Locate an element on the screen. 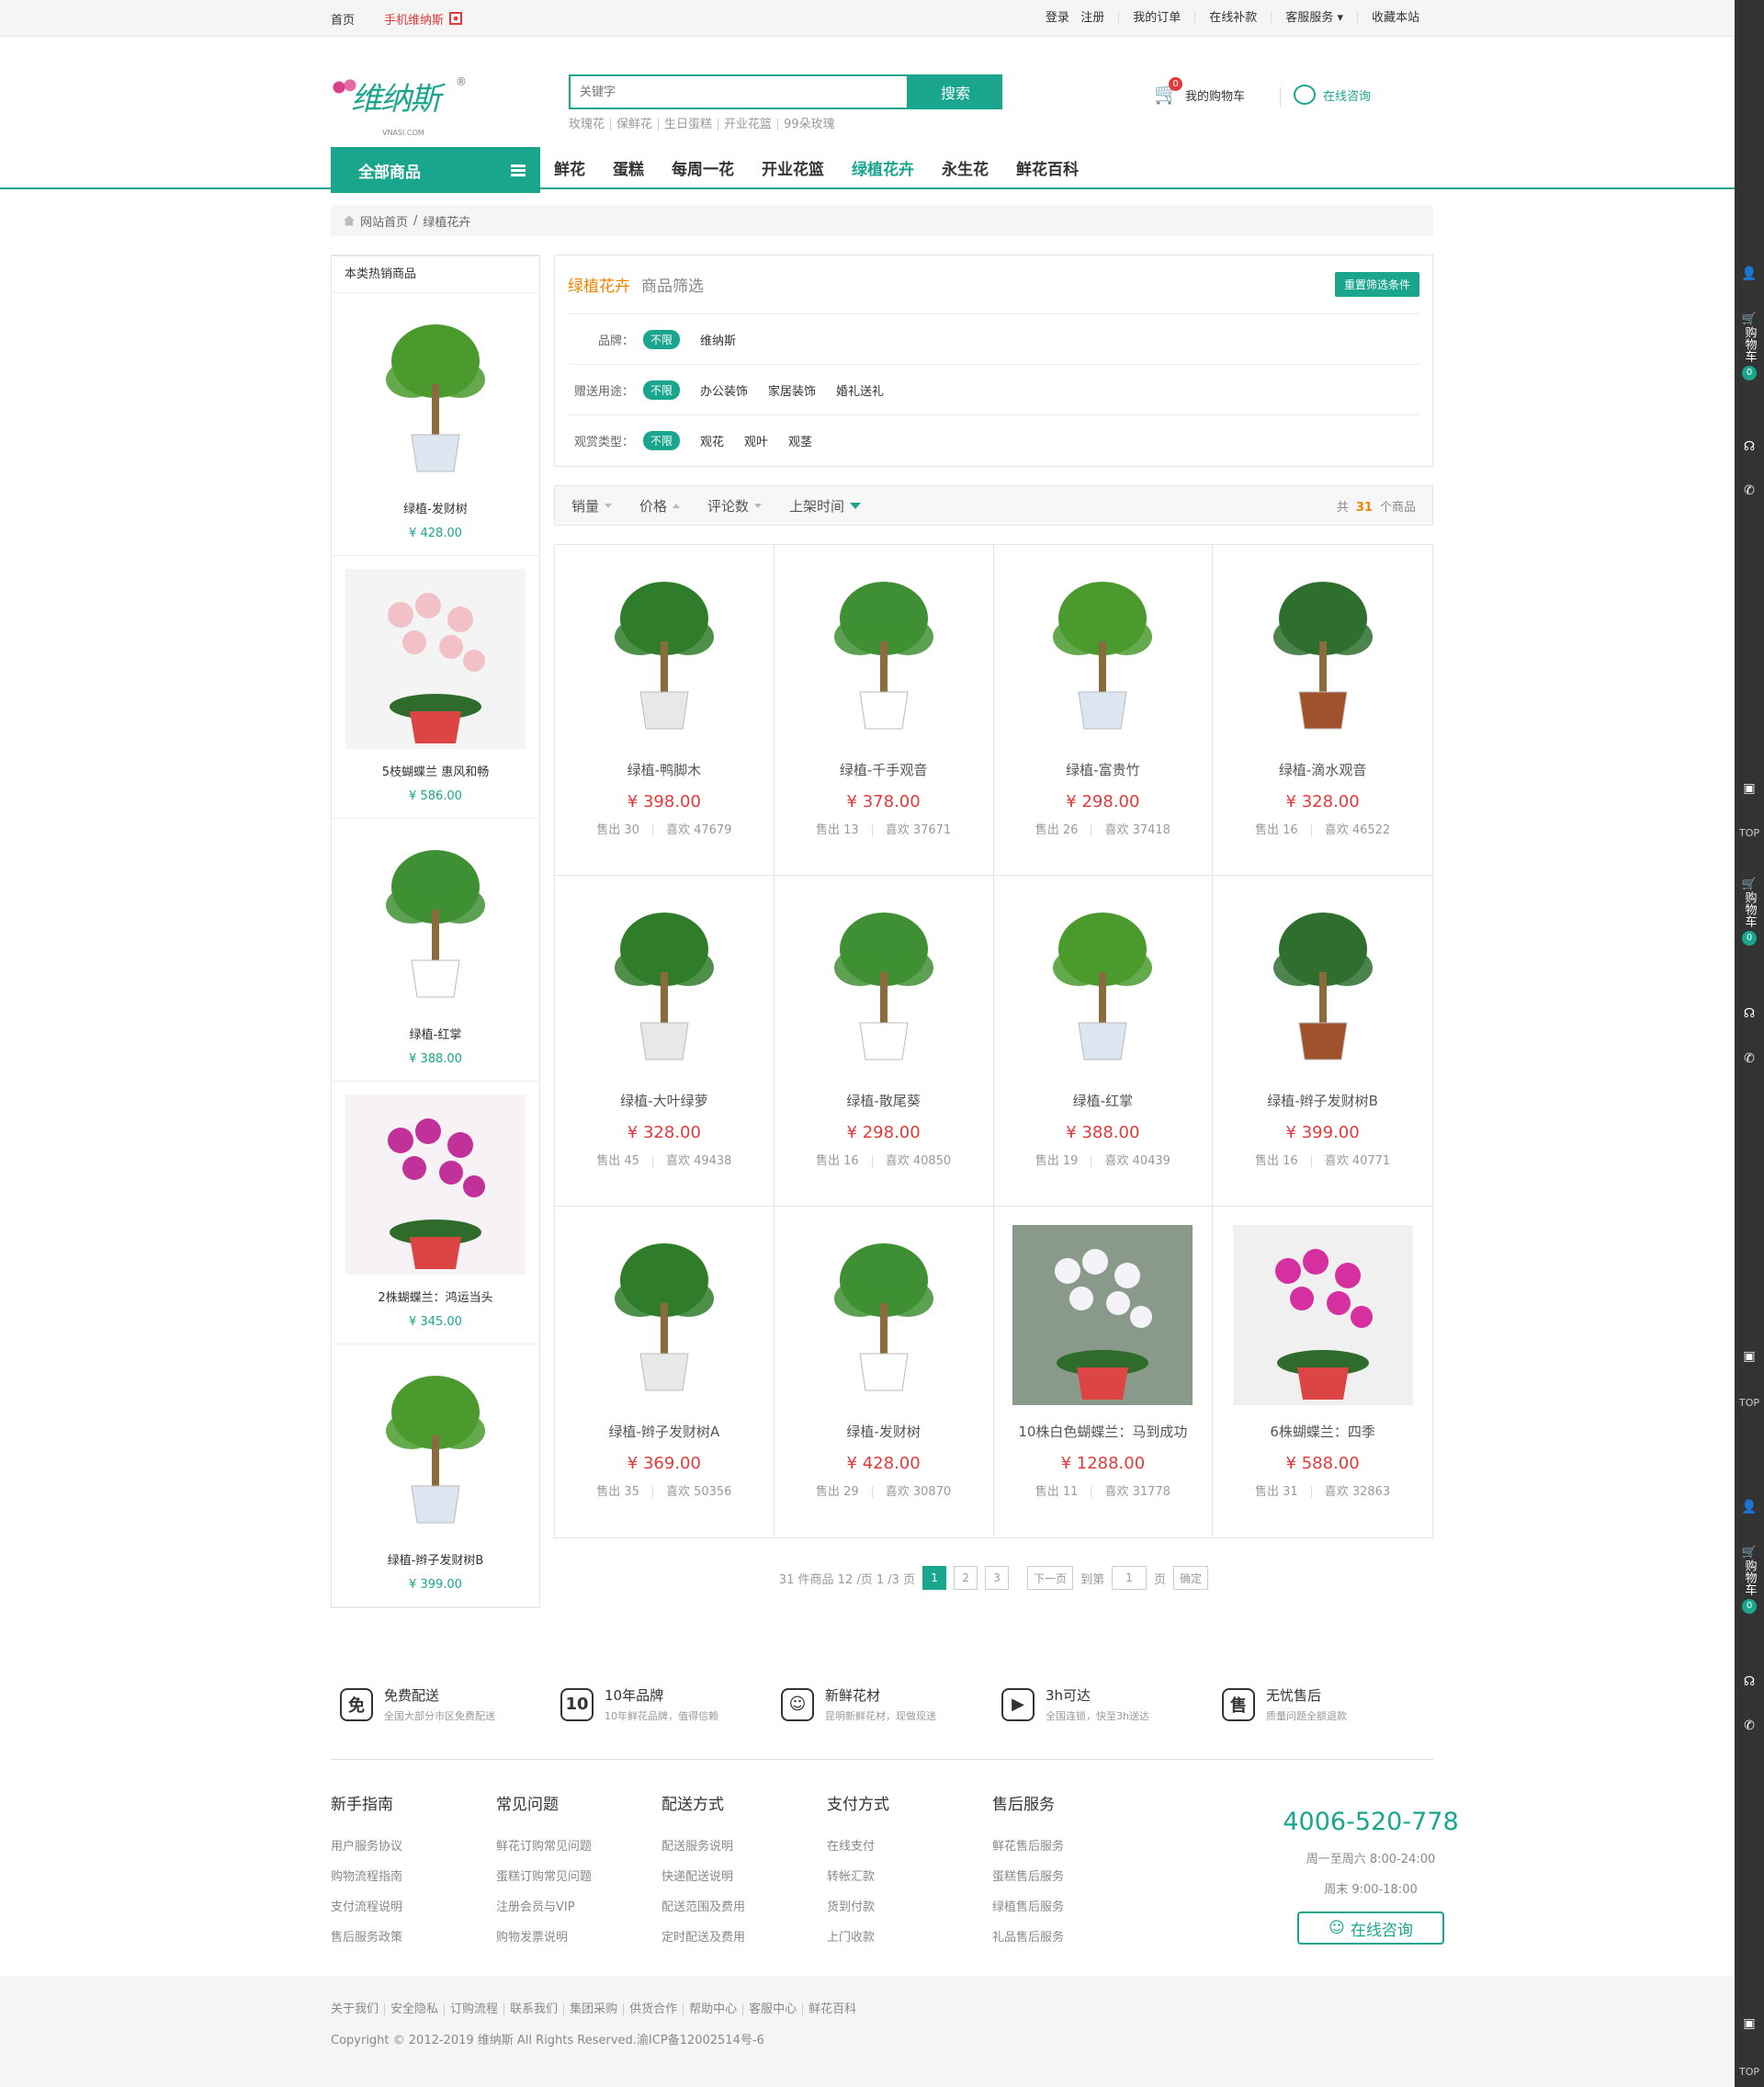 The width and height of the screenshot is (1764, 2087). register-link: 注册 is located at coordinates (1092, 18).